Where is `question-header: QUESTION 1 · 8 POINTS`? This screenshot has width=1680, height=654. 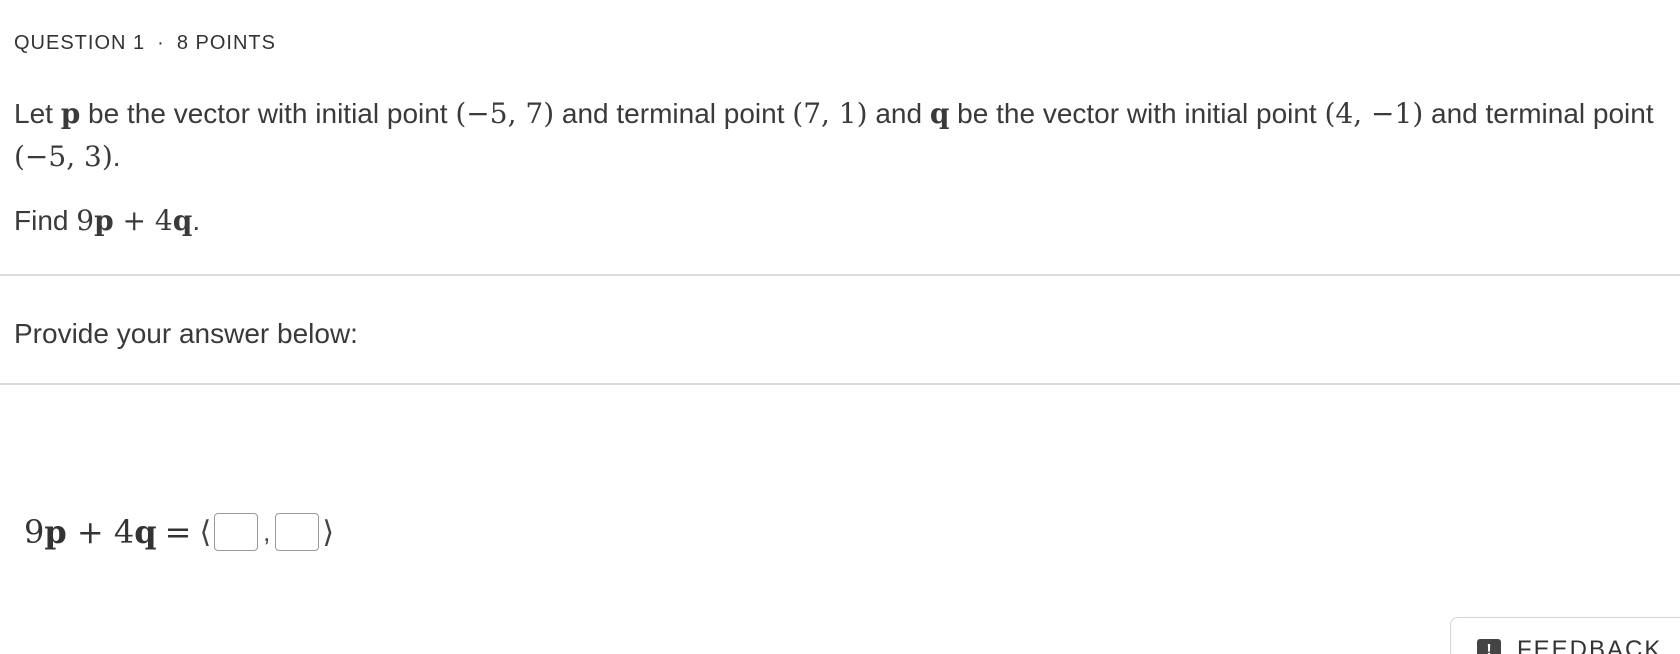 question-header: QUESTION 1 · 8 POINTS is located at coordinates (145, 43).